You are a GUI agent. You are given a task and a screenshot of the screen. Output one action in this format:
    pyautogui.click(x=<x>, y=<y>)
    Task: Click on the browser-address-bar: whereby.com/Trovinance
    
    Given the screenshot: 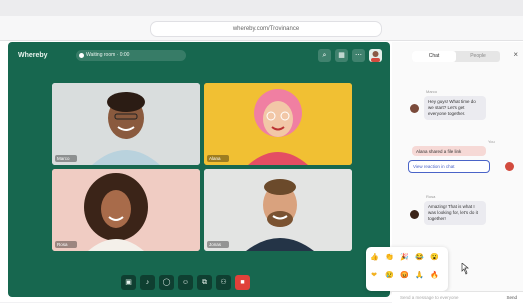 What is the action you would take?
    pyautogui.click(x=261, y=28)
    